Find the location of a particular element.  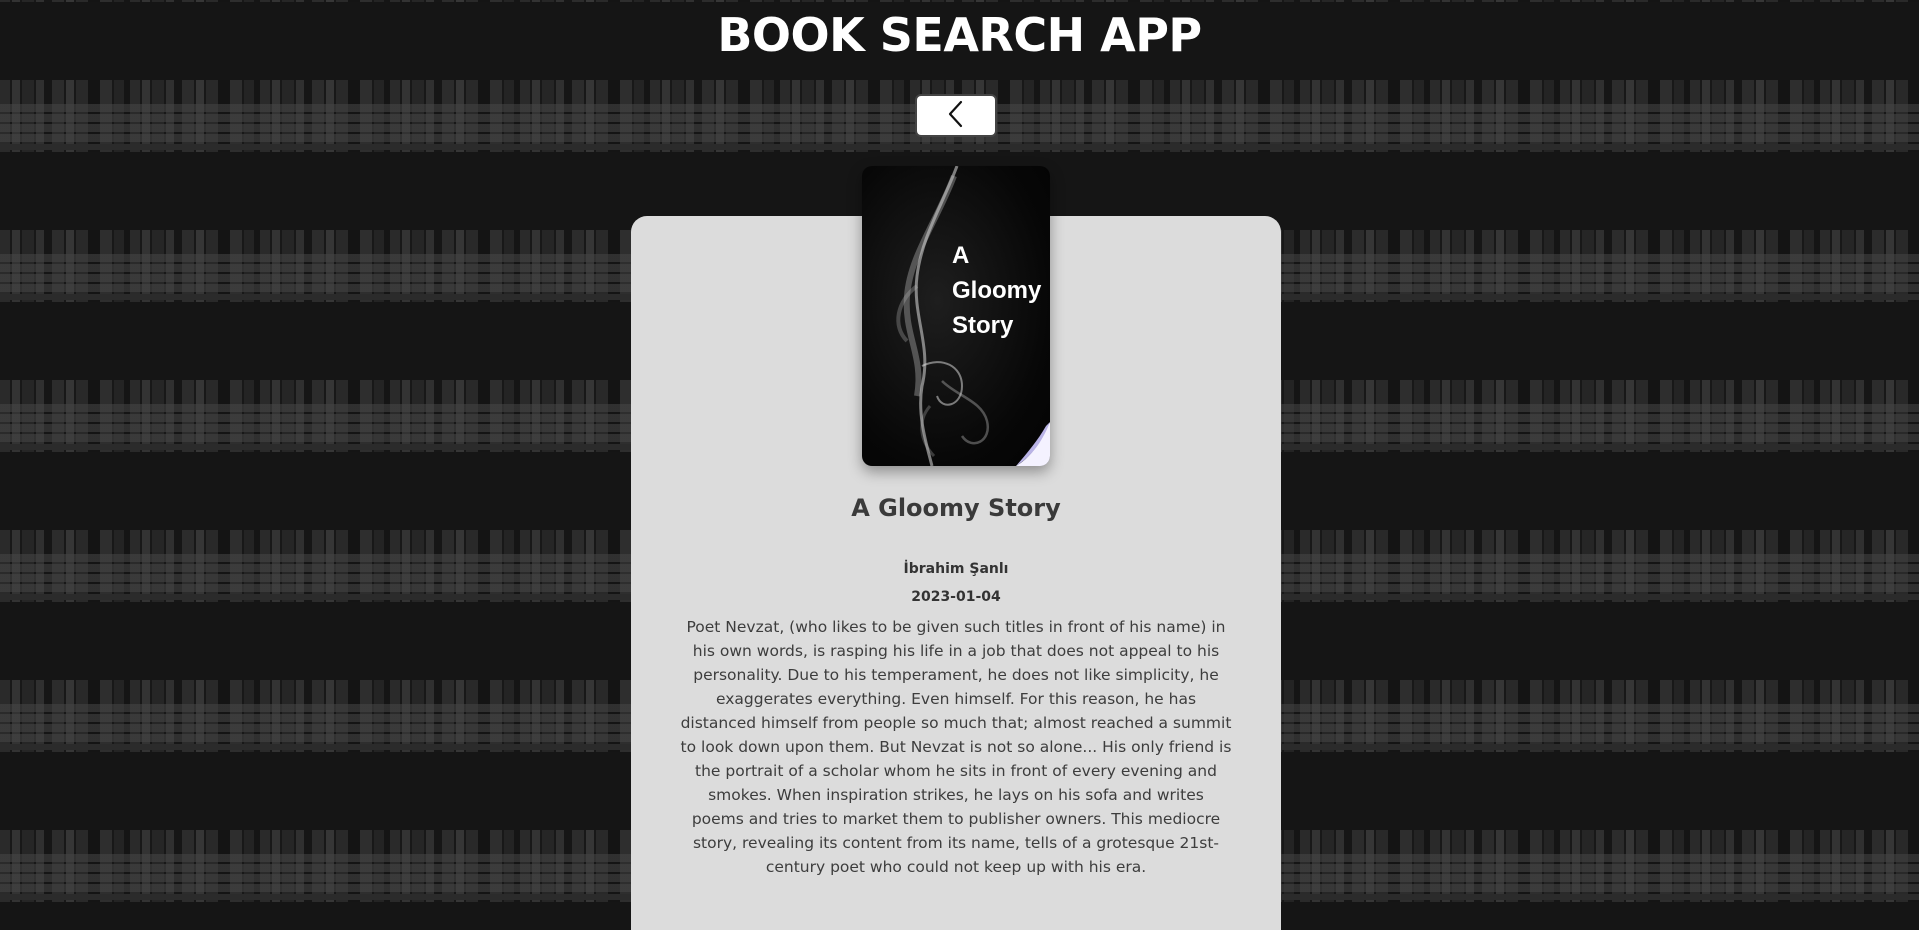

book-title: A Gloomy Story is located at coordinates (956, 508).